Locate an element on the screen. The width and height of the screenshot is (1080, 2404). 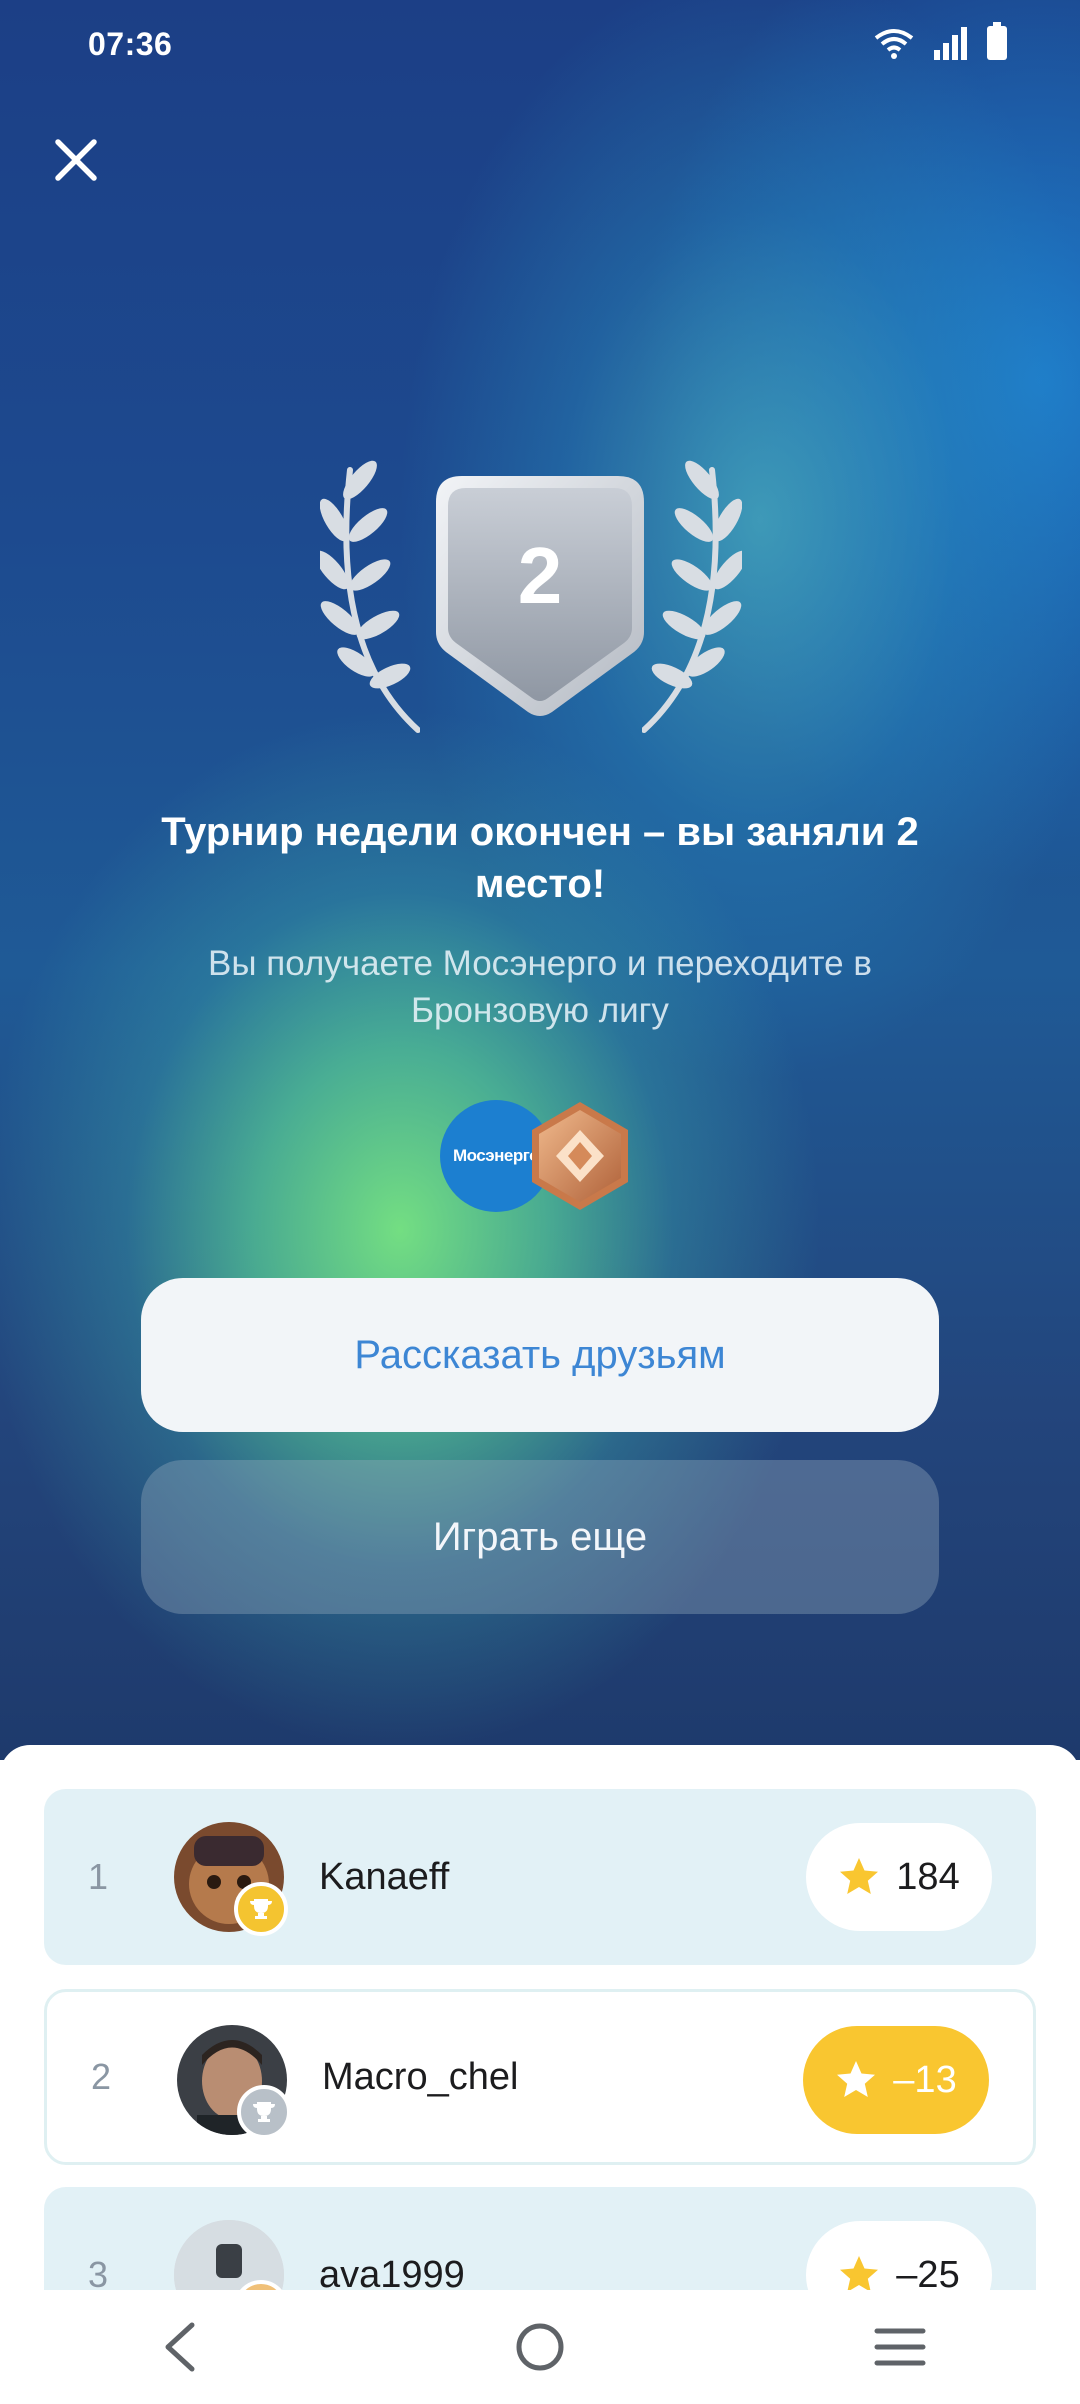
play-again-button: Играть еще is located at coordinates (540, 1537).